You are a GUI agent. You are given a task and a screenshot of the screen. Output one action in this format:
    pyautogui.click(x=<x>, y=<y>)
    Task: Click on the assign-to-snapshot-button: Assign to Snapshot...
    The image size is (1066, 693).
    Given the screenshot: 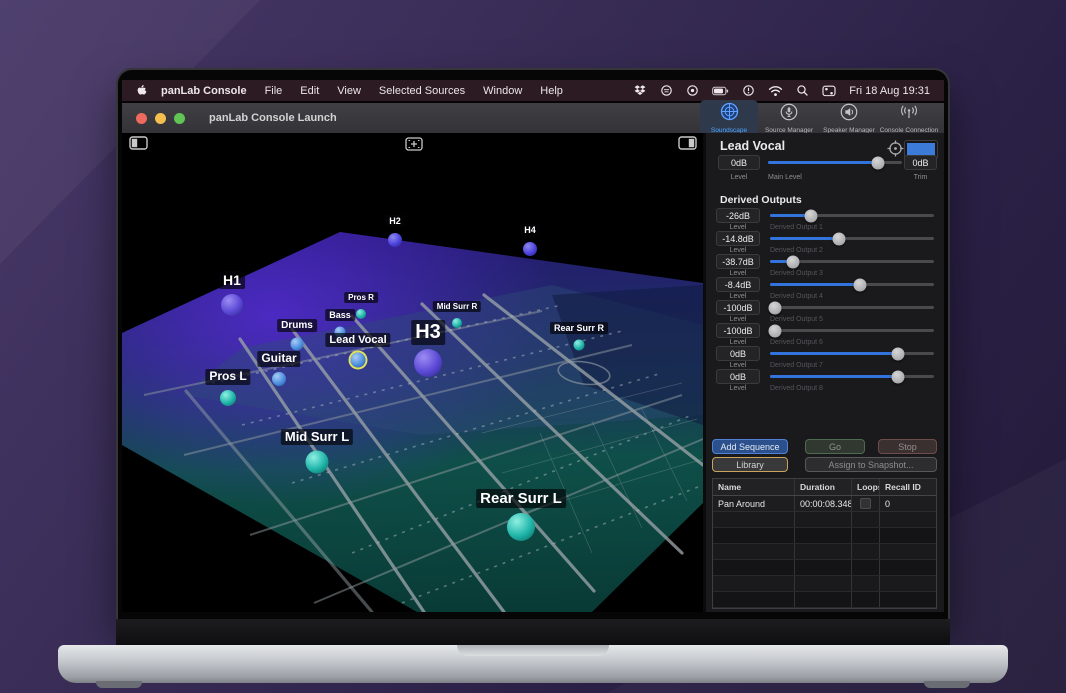 What is the action you would take?
    pyautogui.click(x=871, y=464)
    